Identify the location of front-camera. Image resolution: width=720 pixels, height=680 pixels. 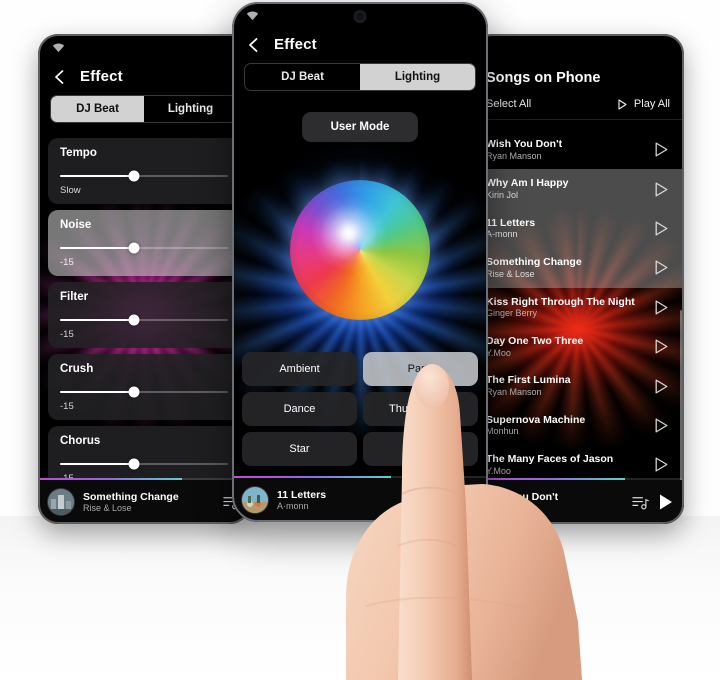
(360, 16).